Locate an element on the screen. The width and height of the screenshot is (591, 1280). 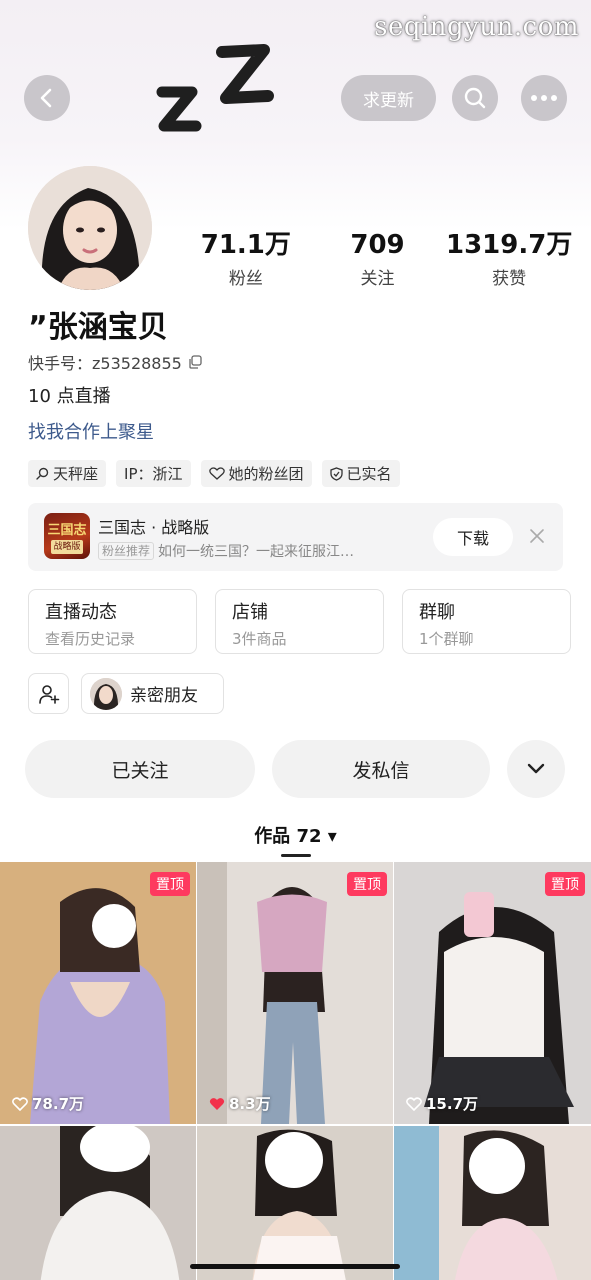
back-button is located at coordinates (47, 98).